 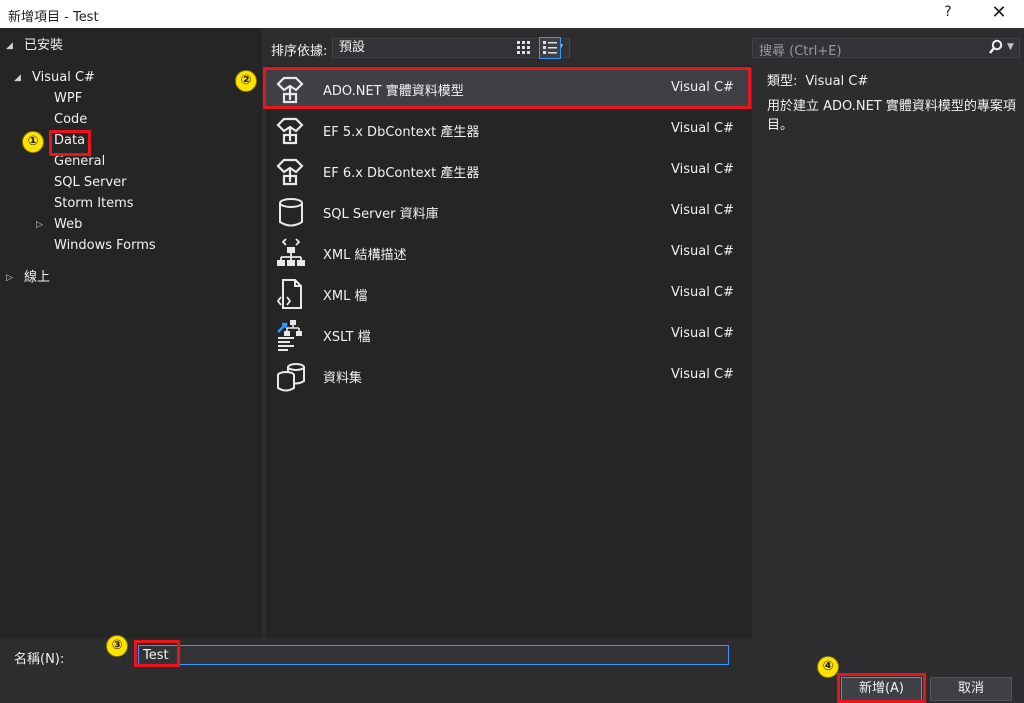 I want to click on title-bar: 新增項目 - Test ? ✕, so click(x=512, y=14).